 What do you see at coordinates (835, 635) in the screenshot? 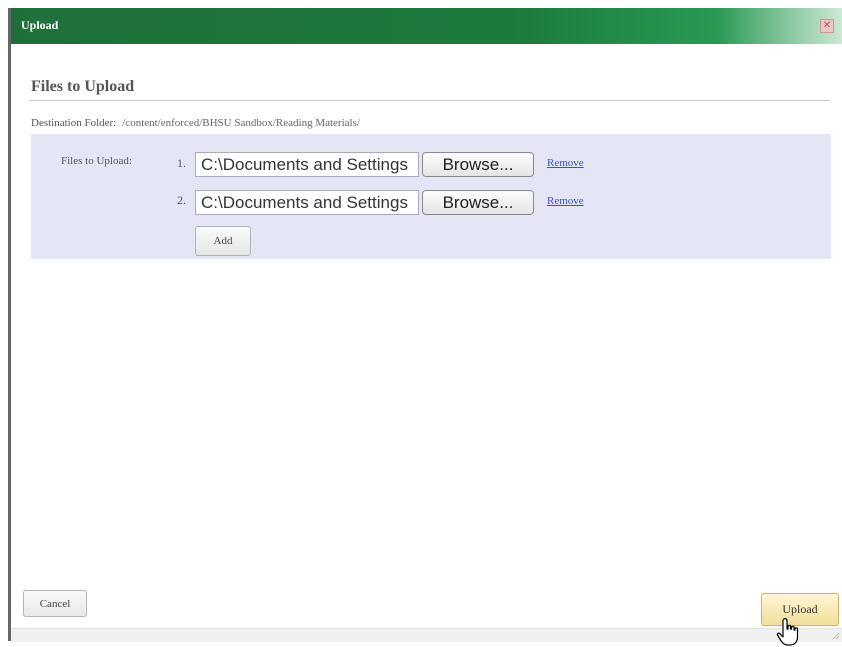
I see `resize-grip-icon` at bounding box center [835, 635].